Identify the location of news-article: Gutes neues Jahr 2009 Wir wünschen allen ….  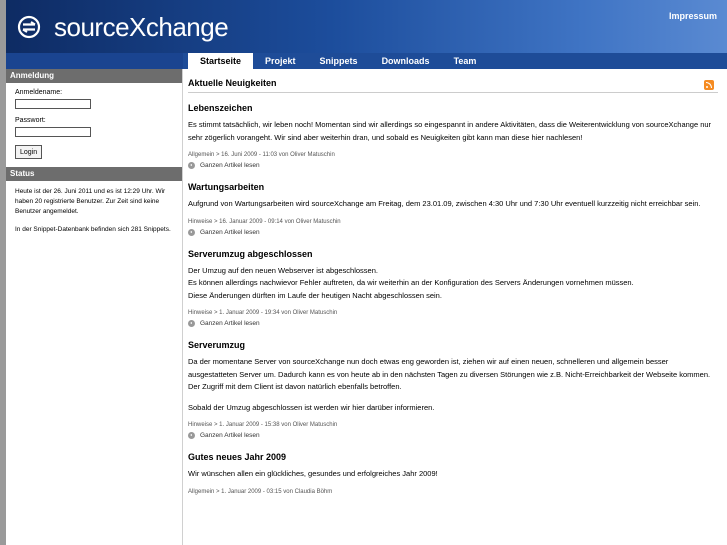
(453, 473).